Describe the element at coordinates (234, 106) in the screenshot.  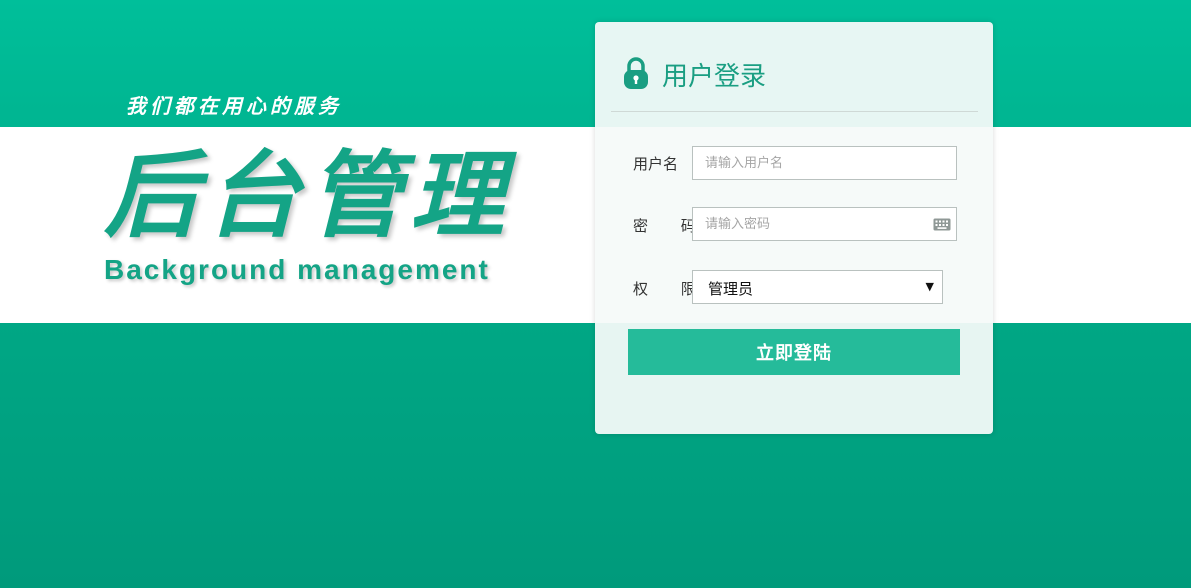
I see `brand-tagline: 我们都在用心的服务` at that location.